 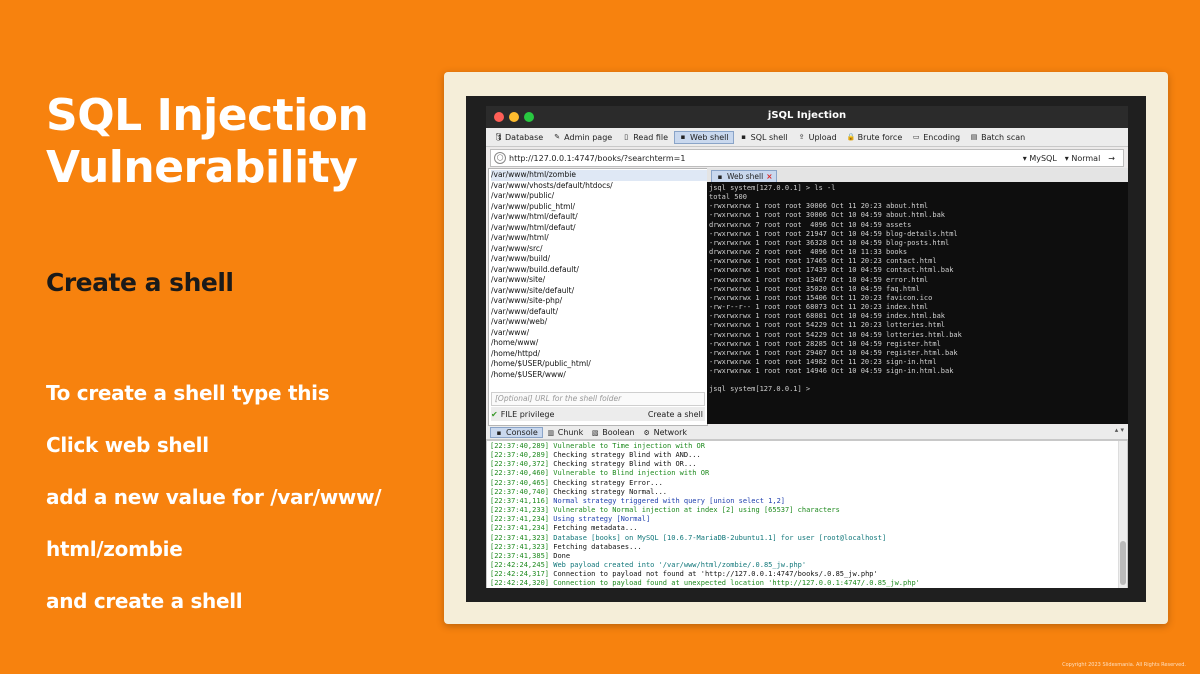 I want to click on console-icon: ▪, so click(x=499, y=432).